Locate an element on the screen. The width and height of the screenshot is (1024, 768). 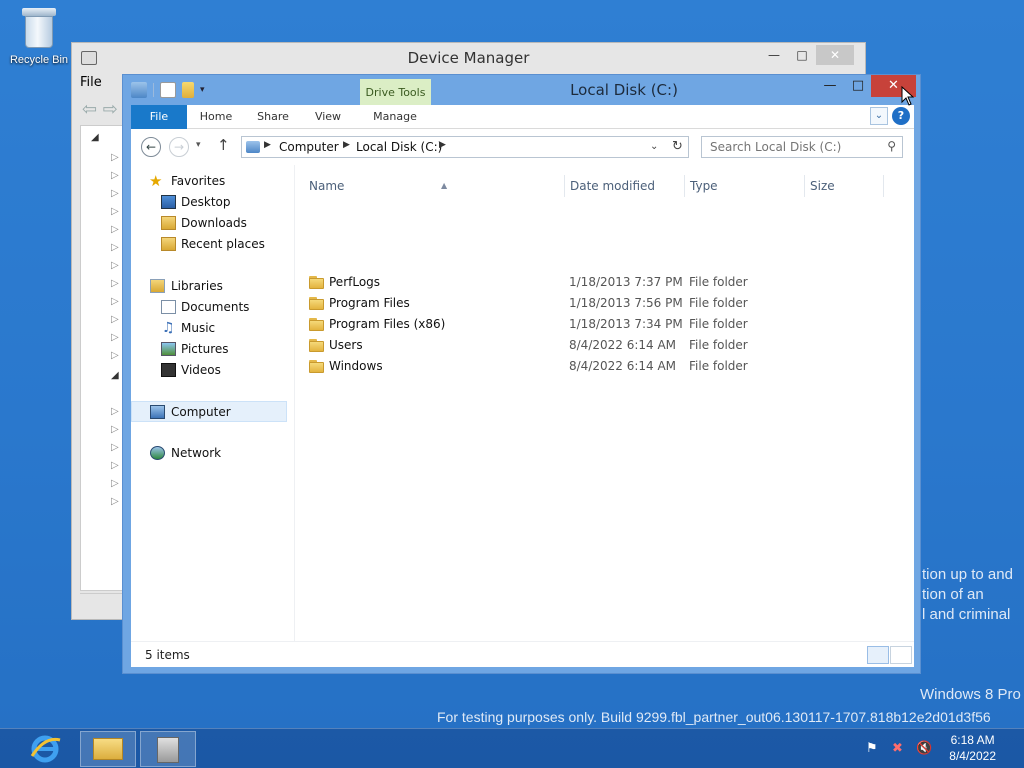
device-manager-icon is located at coordinates (168, 750).